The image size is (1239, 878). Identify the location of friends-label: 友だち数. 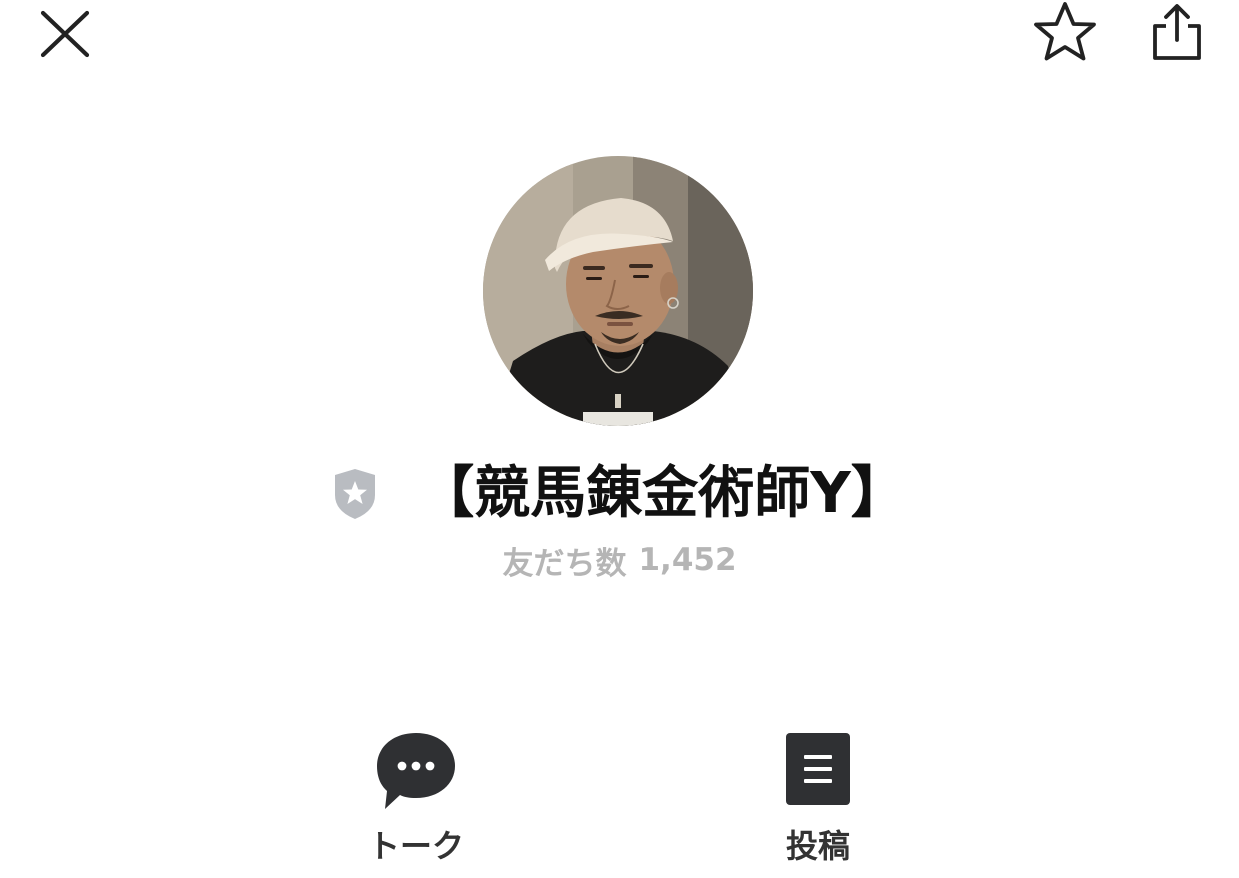
(564, 563).